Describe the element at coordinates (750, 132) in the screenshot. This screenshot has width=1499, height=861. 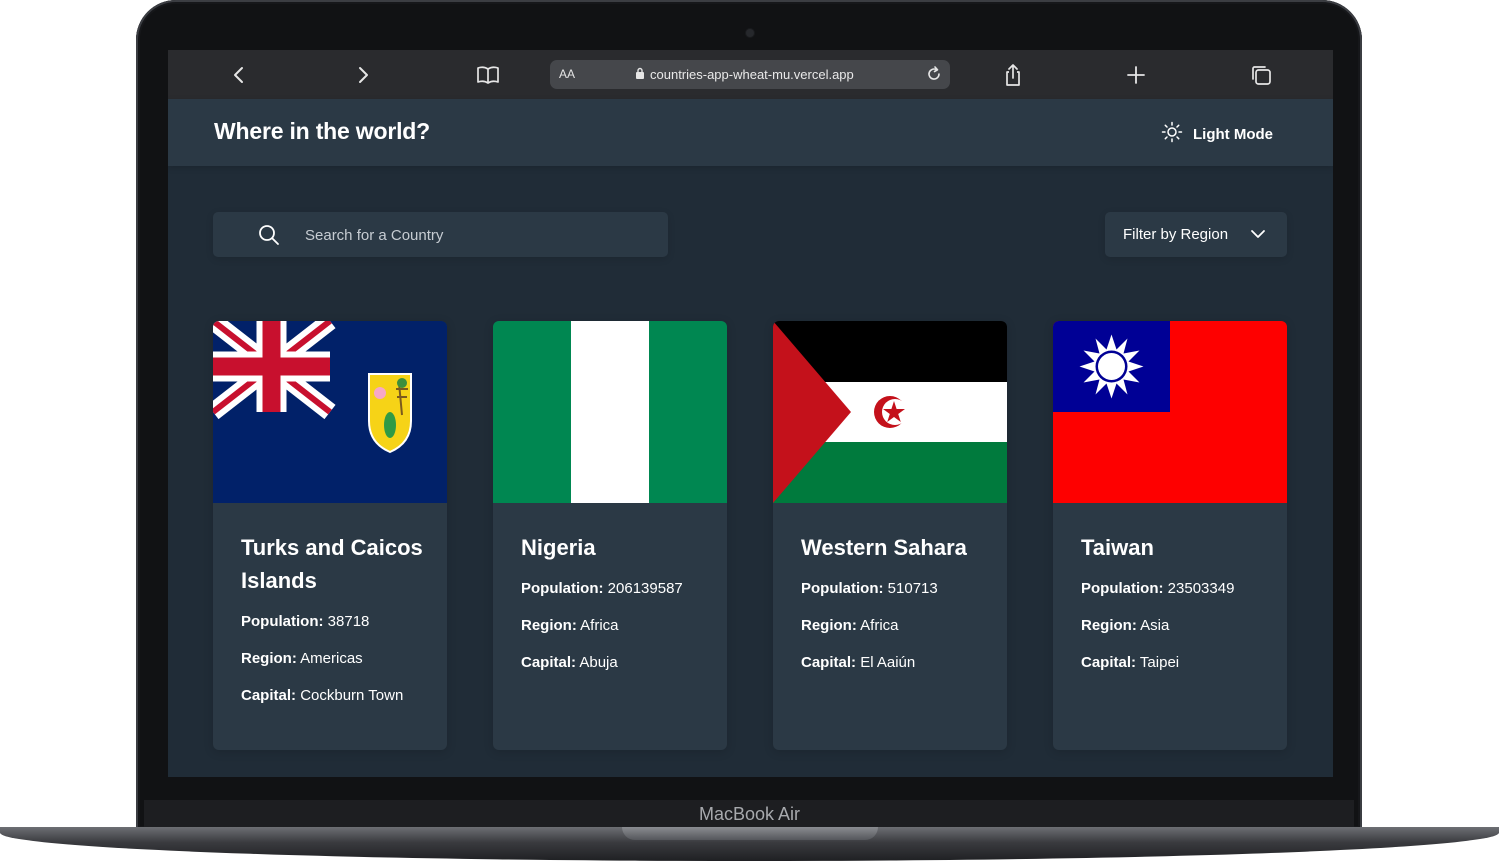
I see `app-header: Where in the world? Light Mode` at that location.